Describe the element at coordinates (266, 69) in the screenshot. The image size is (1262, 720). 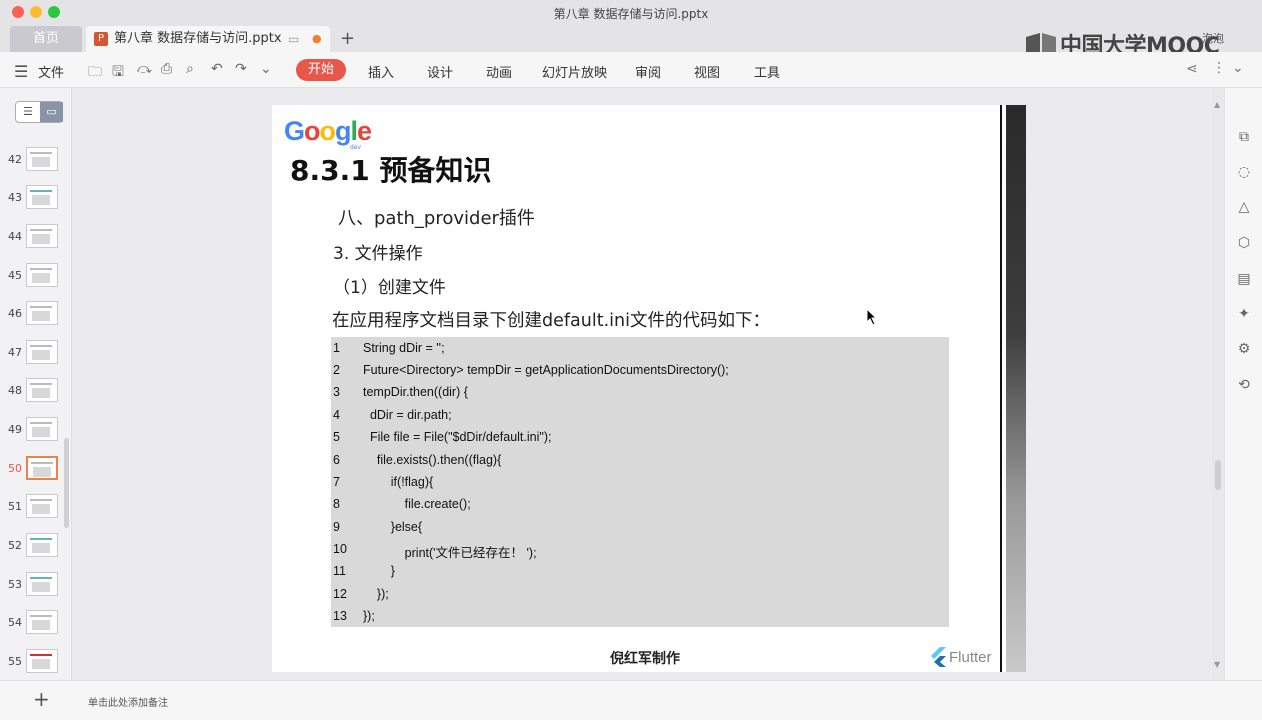
I see `more-tools-icon: ⌄` at that location.